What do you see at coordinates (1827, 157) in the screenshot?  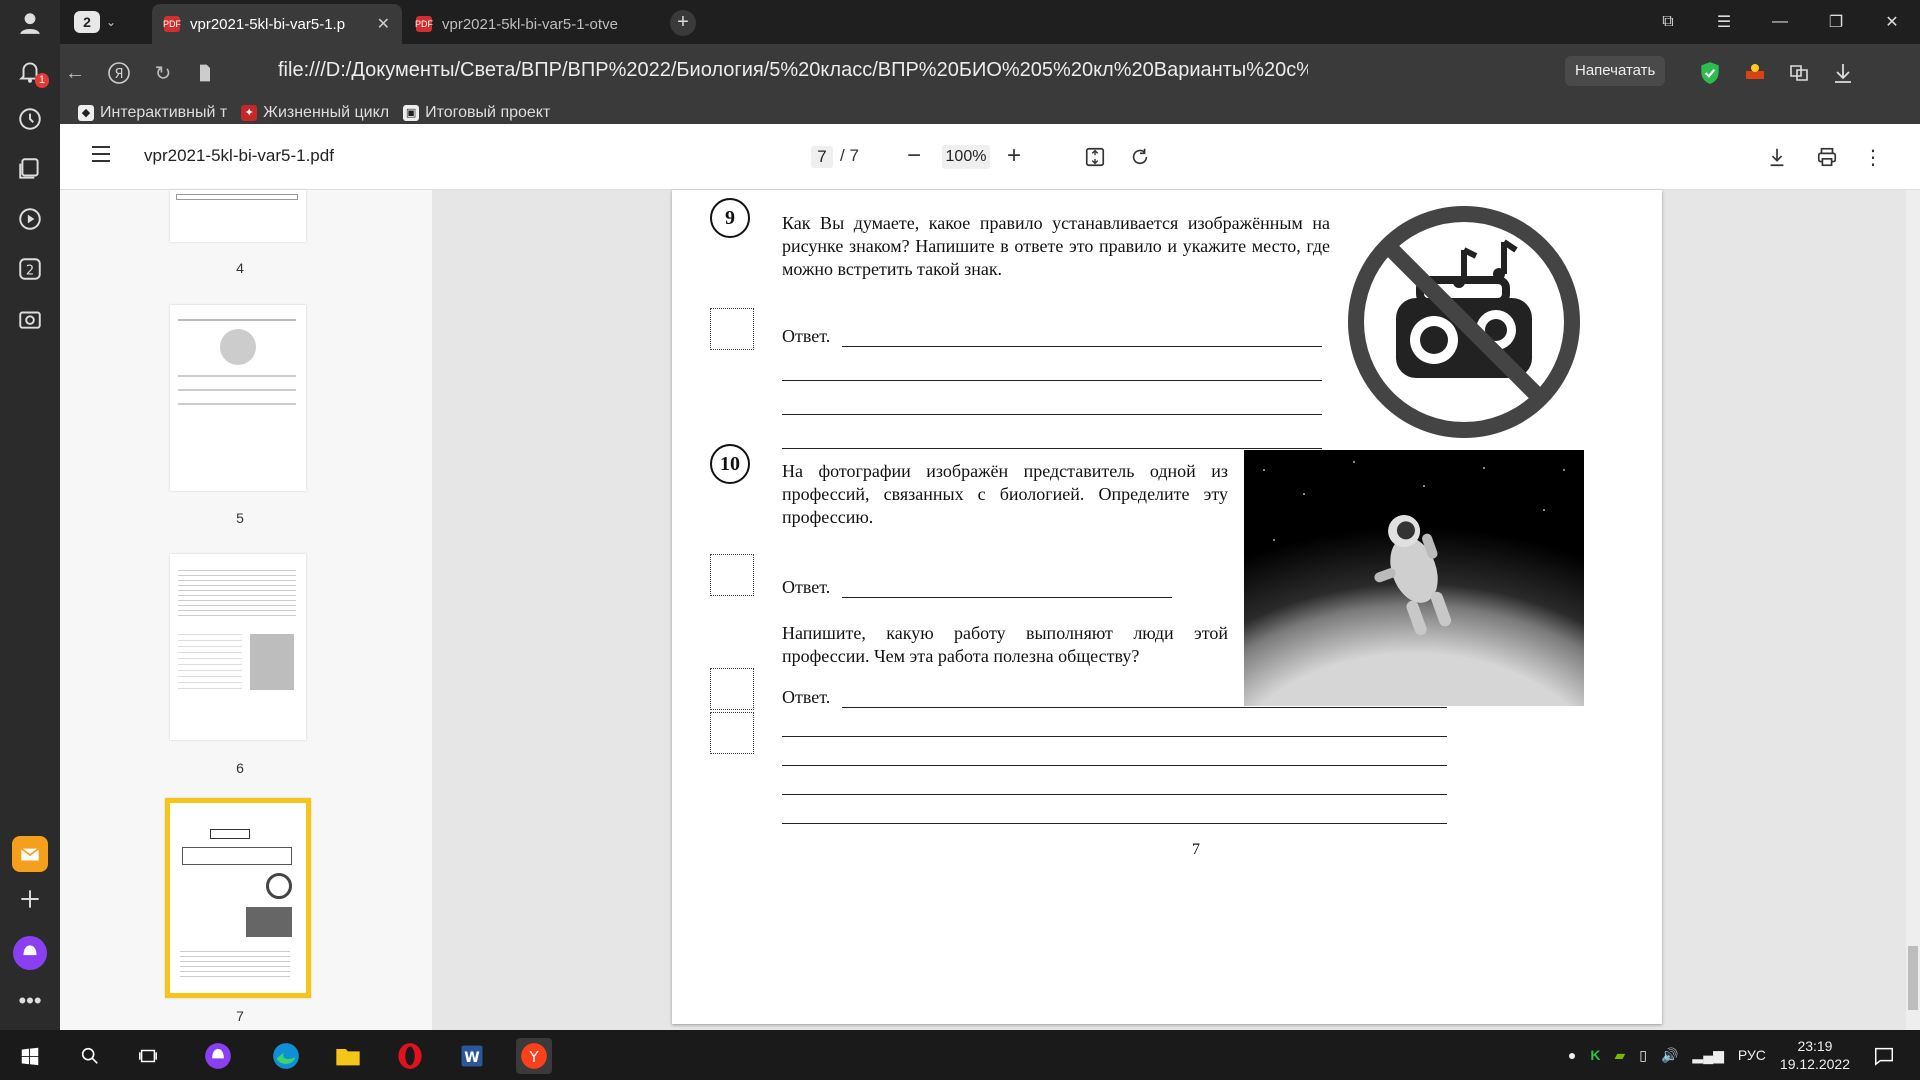 I see `print-icon` at bounding box center [1827, 157].